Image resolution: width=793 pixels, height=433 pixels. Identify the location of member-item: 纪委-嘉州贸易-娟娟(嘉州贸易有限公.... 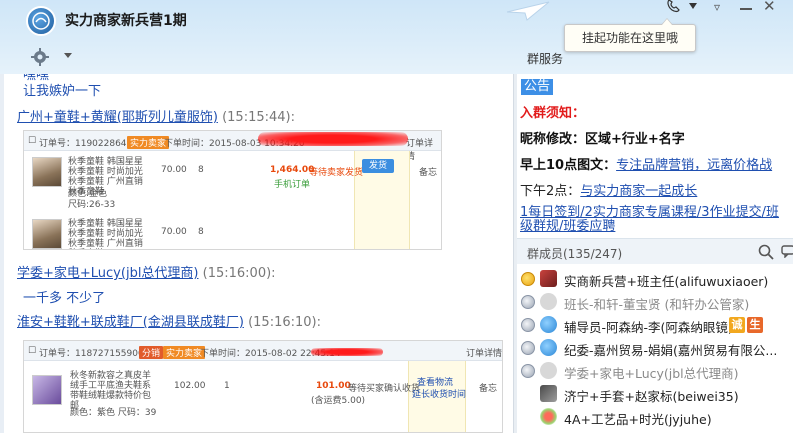
(657, 348).